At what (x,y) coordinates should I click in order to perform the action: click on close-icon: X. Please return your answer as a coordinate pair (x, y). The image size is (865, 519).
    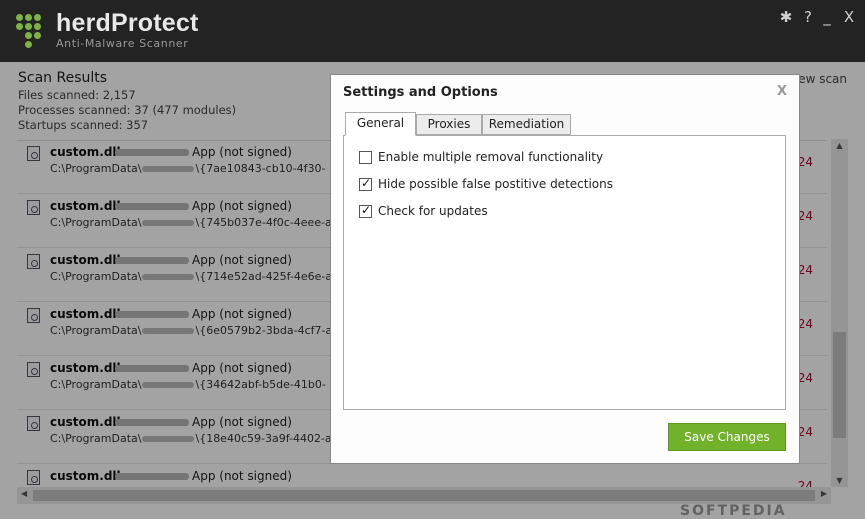
    Looking at the image, I should click on (849, 17).